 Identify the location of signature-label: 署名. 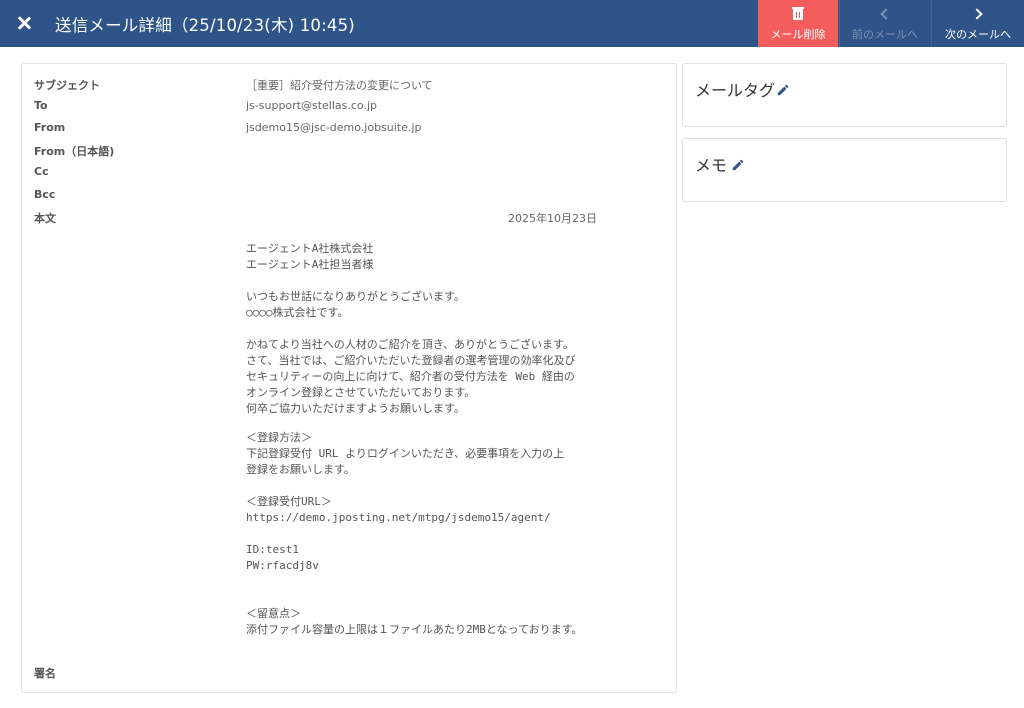
(45, 673).